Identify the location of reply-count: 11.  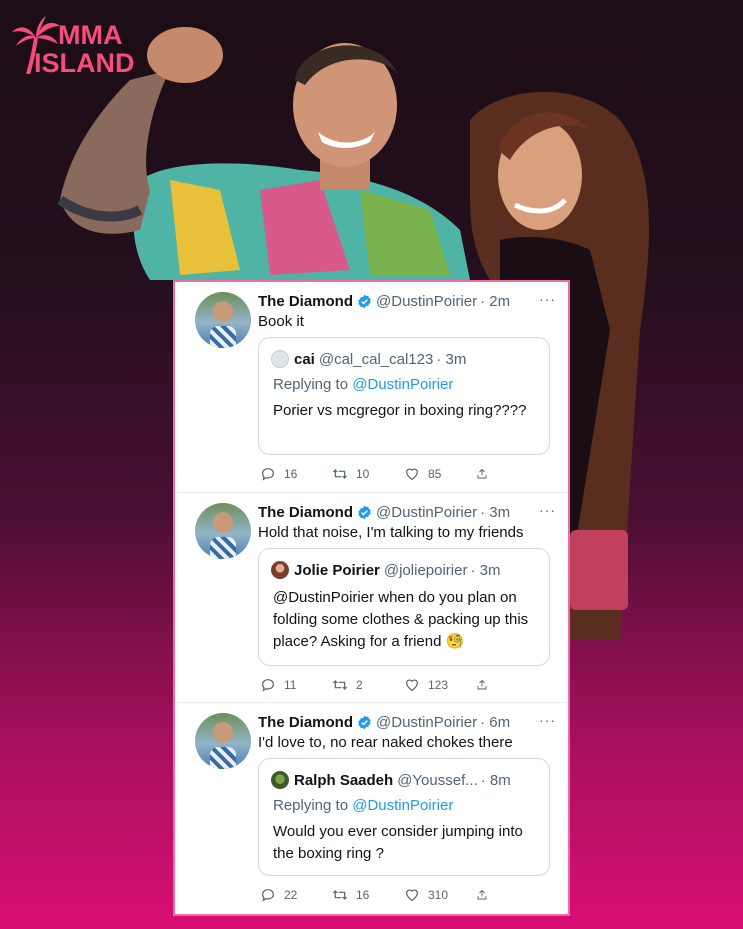
(290, 685).